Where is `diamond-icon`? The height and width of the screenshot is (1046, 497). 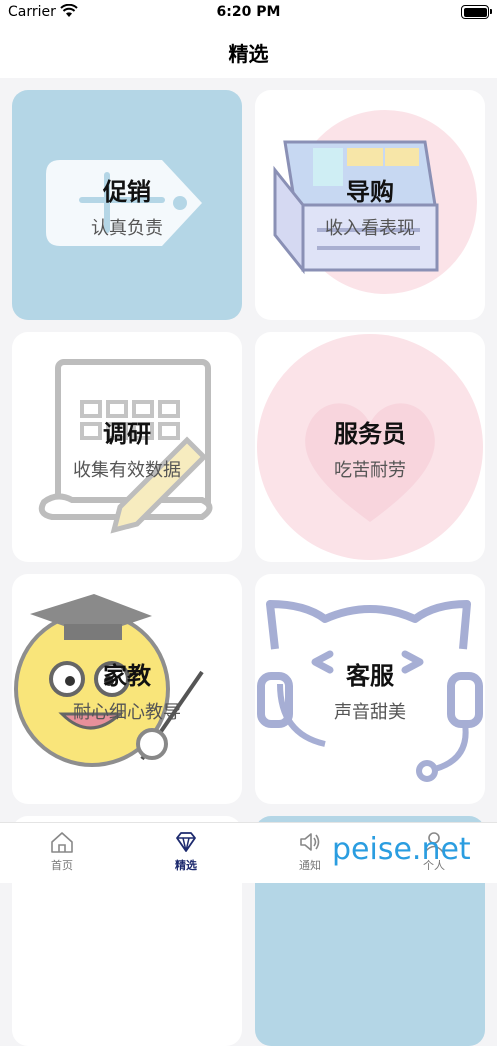 diamond-icon is located at coordinates (186, 842).